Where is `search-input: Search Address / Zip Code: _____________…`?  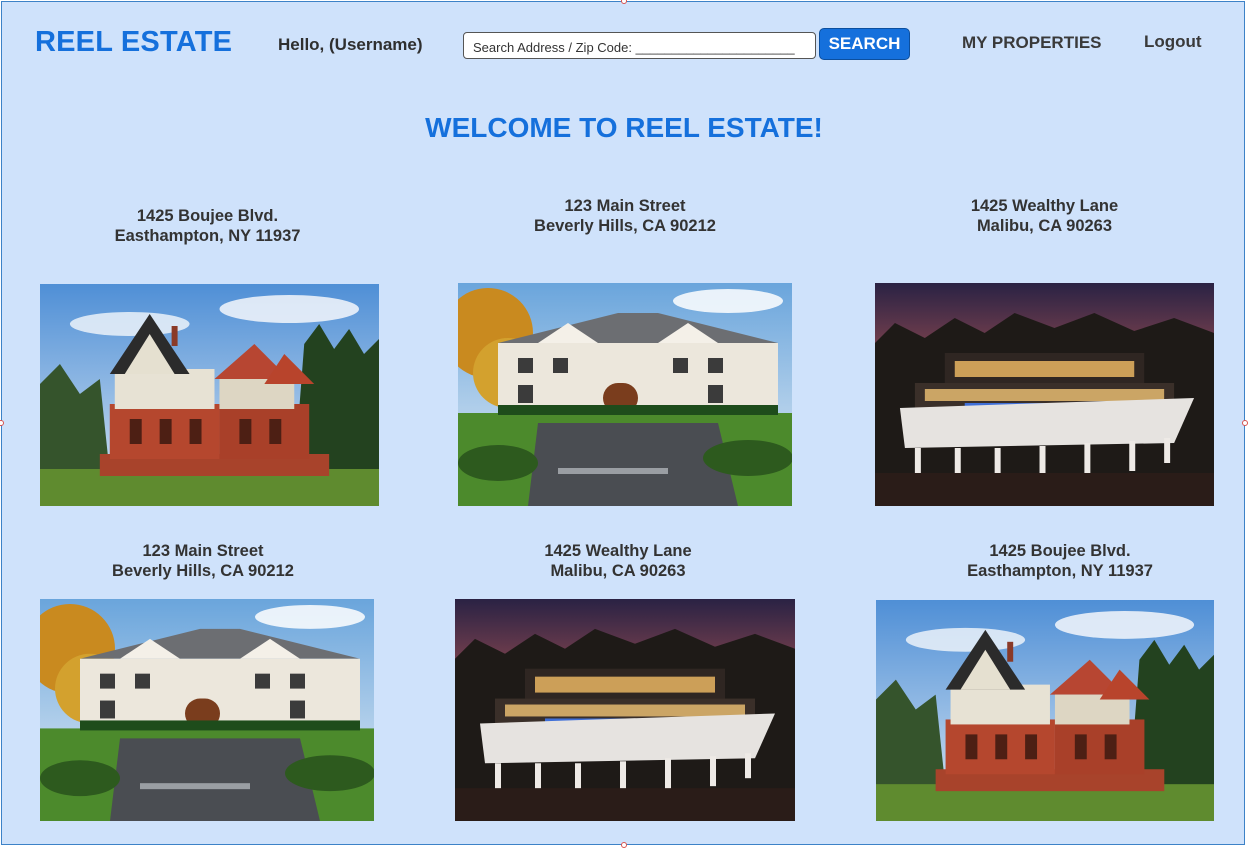 search-input: Search Address / Zip Code: _____________… is located at coordinates (639, 45).